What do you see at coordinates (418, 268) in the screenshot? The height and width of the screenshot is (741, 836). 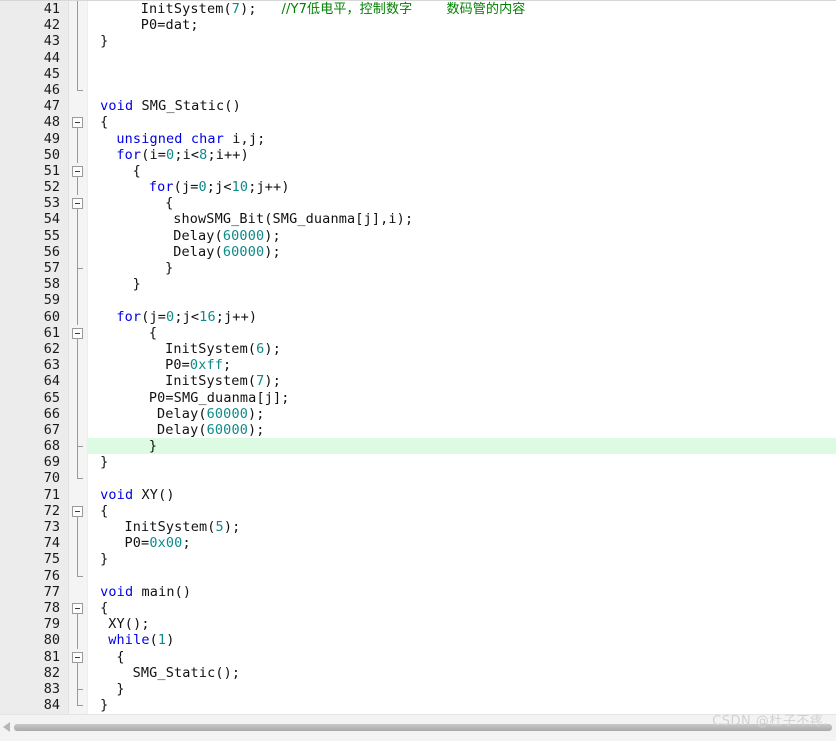 I see `code-line: 57}` at bounding box center [418, 268].